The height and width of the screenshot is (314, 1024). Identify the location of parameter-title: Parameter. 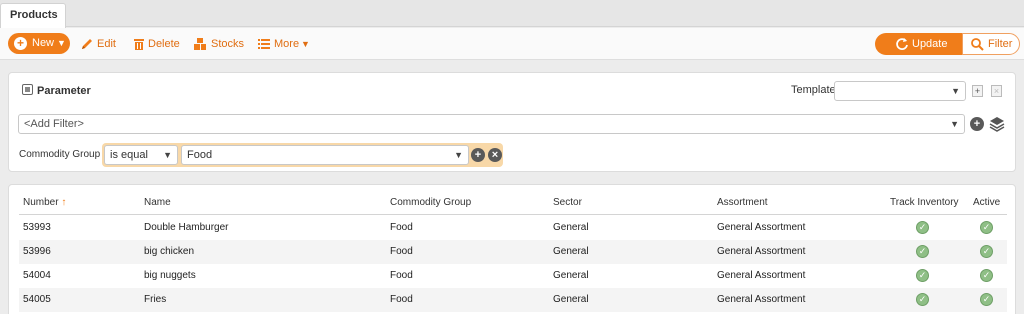
(56, 90).